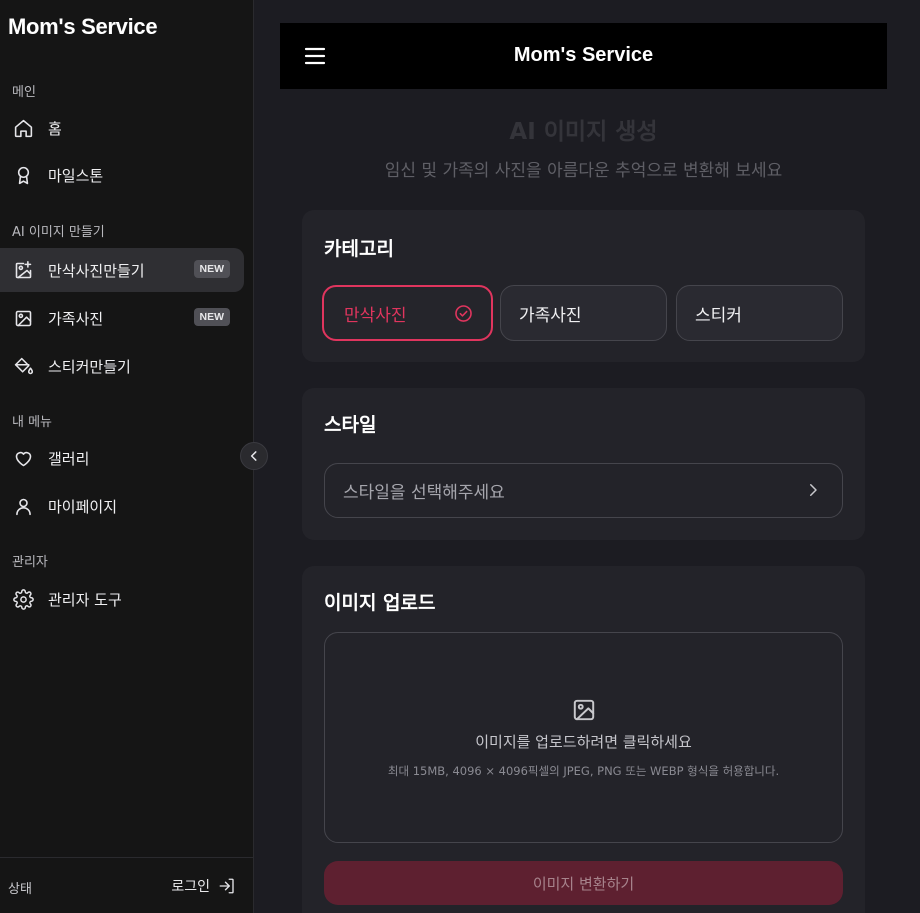 The height and width of the screenshot is (913, 920). I want to click on sidebar-item-family-photo: 가족사진 NEW, so click(122, 318).